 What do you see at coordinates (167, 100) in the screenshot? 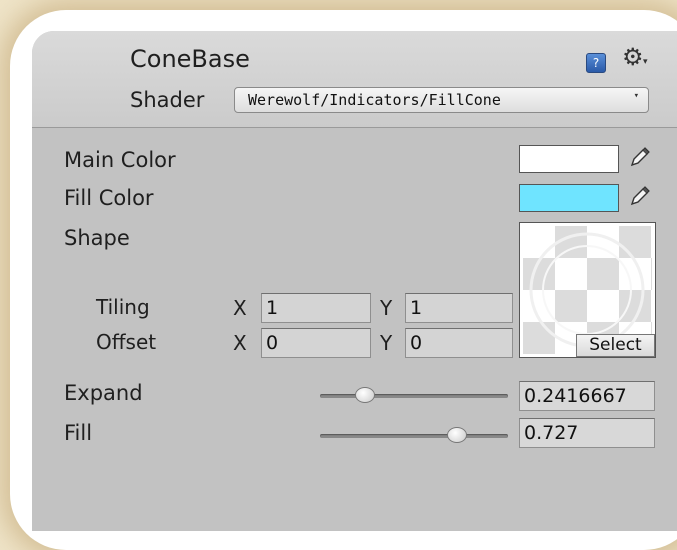
I see `shader-label: Shader` at bounding box center [167, 100].